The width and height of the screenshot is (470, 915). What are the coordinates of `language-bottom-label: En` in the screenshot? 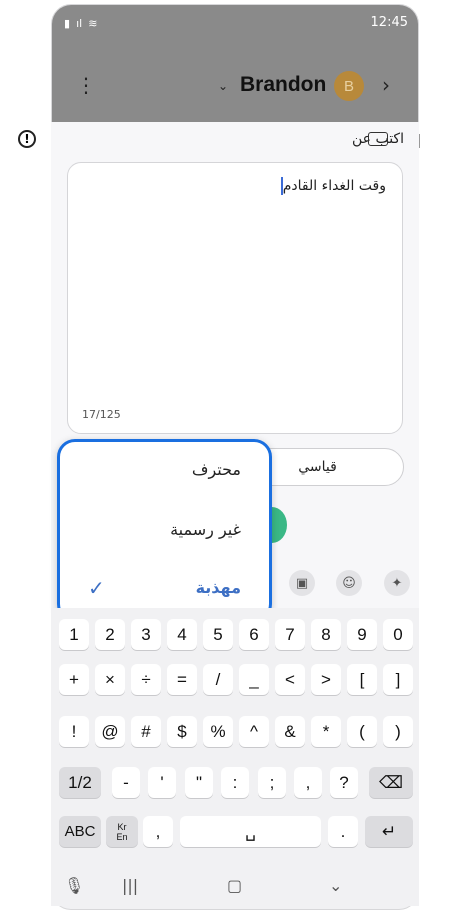 It's located at (122, 836).